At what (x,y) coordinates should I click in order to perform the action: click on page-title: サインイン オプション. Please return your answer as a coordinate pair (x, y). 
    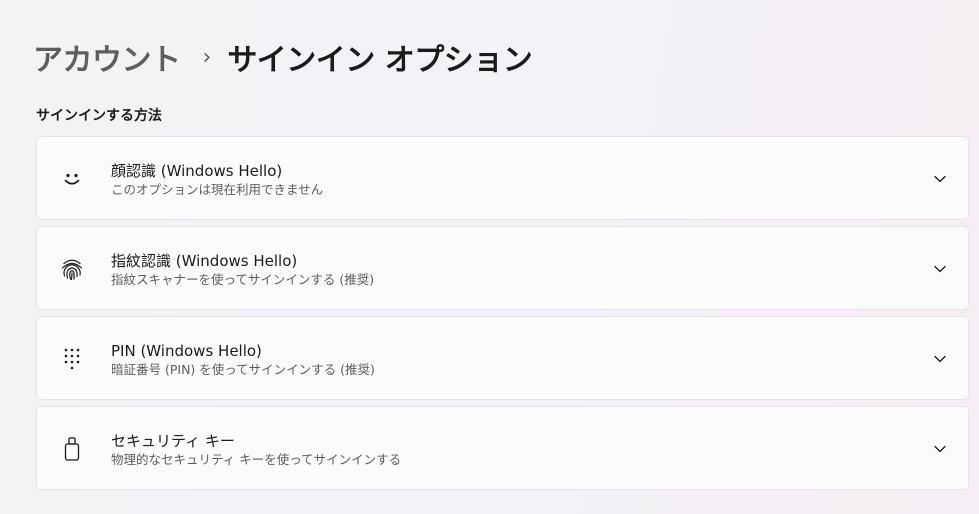
    Looking at the image, I should click on (380, 60).